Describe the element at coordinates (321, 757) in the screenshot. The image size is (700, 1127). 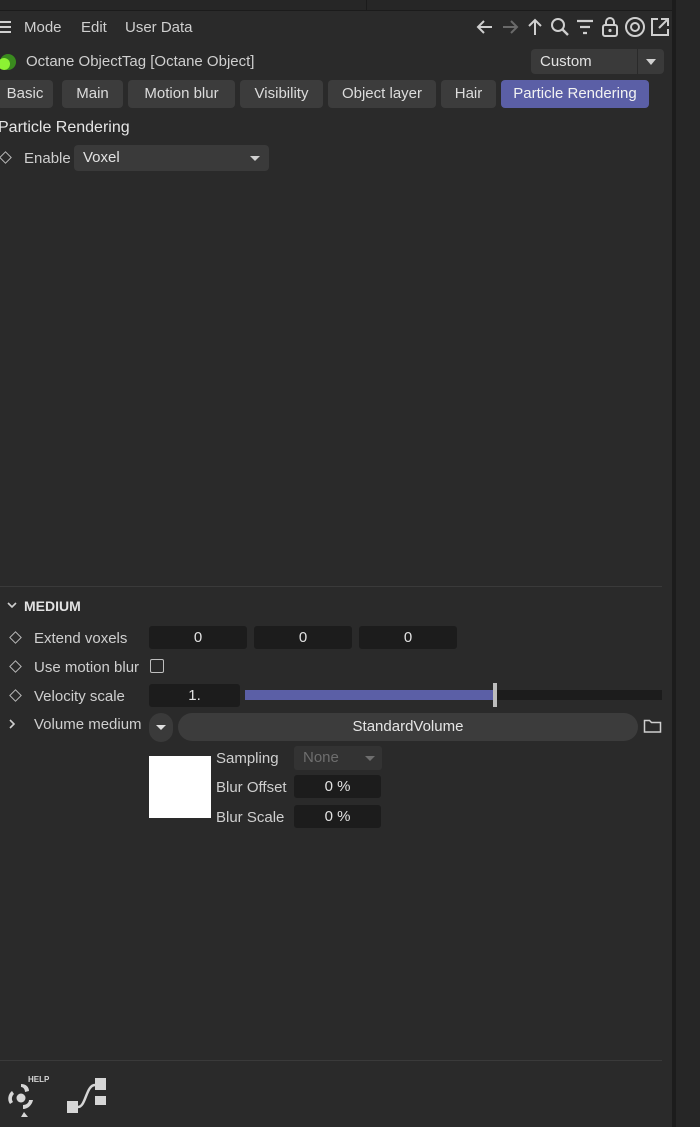
I see `sampling-value: None` at that location.